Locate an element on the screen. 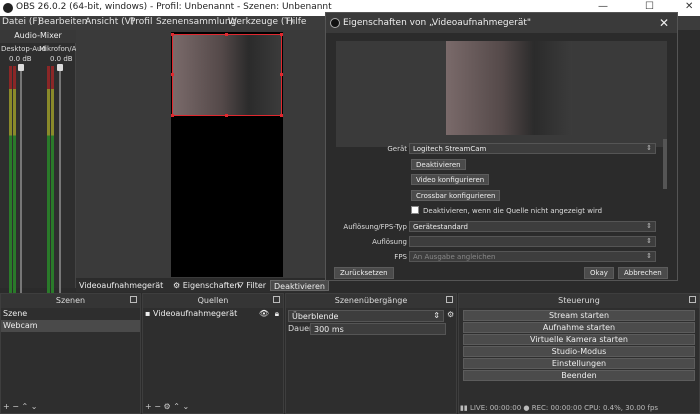 This screenshot has width=700, height=414. deactivate-when-hidden-checkbox is located at coordinates (415, 210).